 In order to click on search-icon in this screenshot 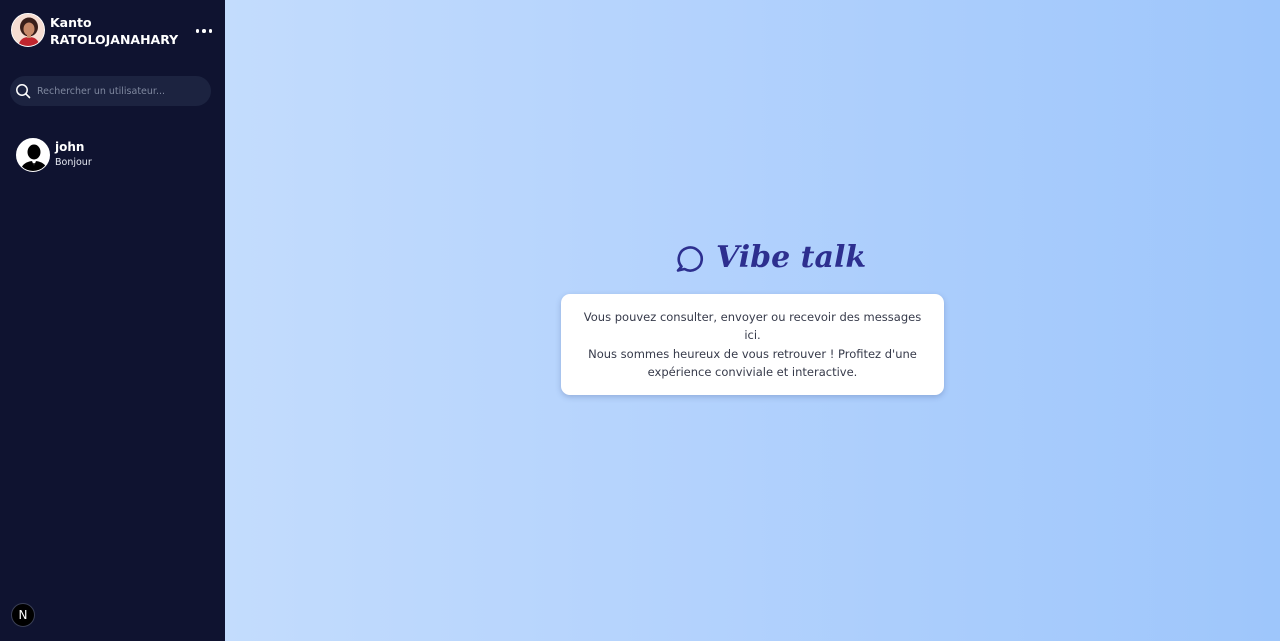, I will do `click(23, 91)`.